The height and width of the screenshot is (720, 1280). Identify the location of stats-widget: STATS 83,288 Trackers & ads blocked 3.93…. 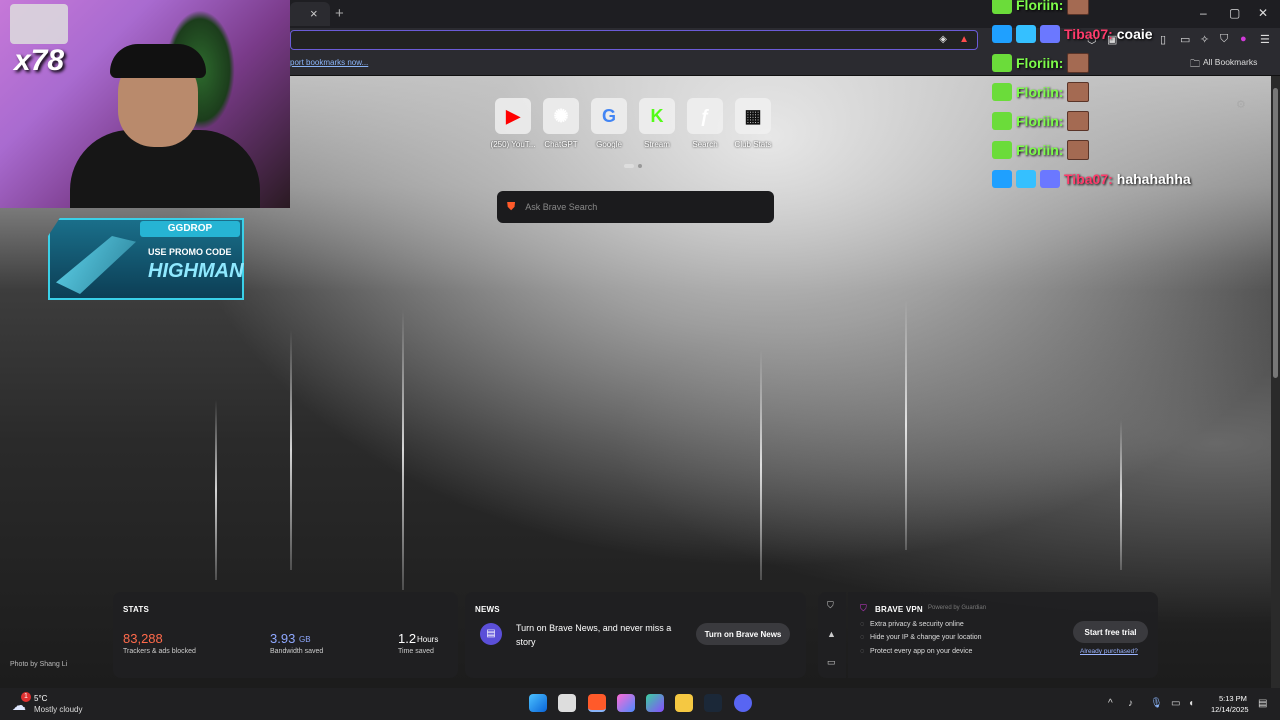
(285, 635).